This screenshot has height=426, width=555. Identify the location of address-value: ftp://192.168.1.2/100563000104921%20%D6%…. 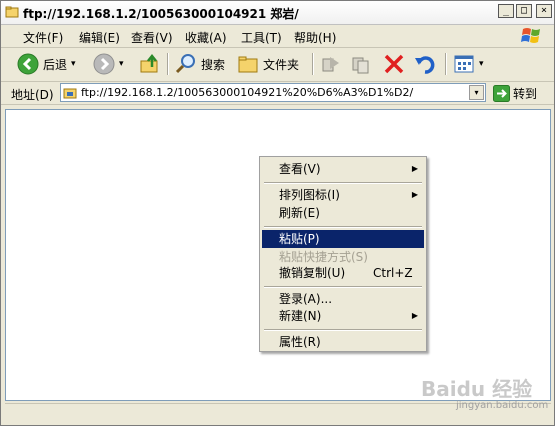
(247, 92).